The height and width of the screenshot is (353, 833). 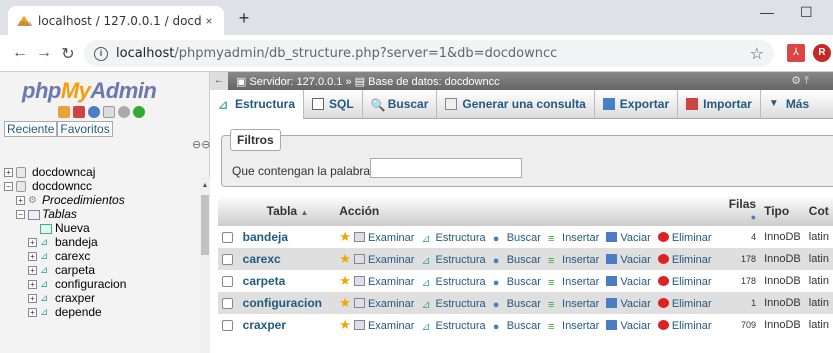 What do you see at coordinates (782, 210) in the screenshot?
I see `col-tipo: Tipo` at bounding box center [782, 210].